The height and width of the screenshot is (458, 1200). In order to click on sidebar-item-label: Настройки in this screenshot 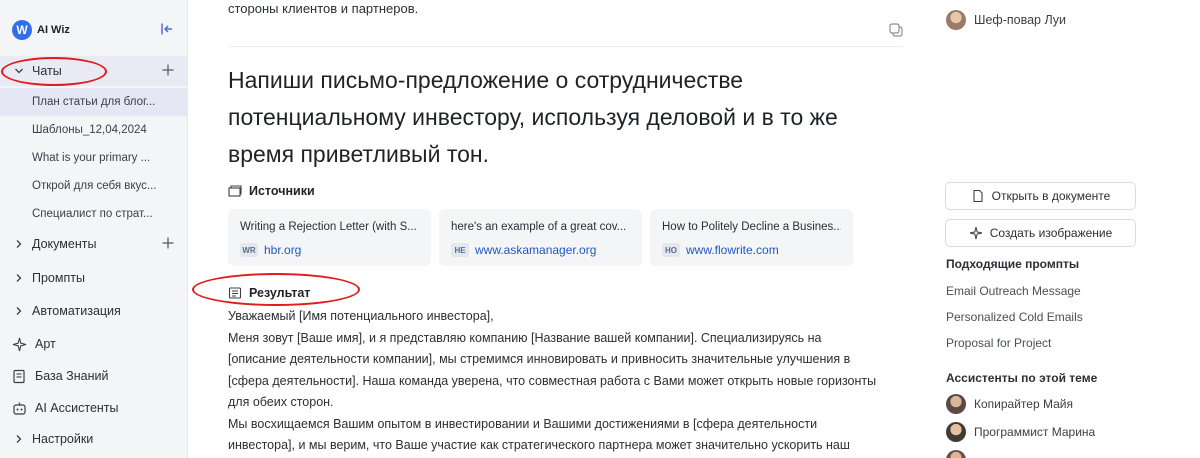, I will do `click(63, 439)`.